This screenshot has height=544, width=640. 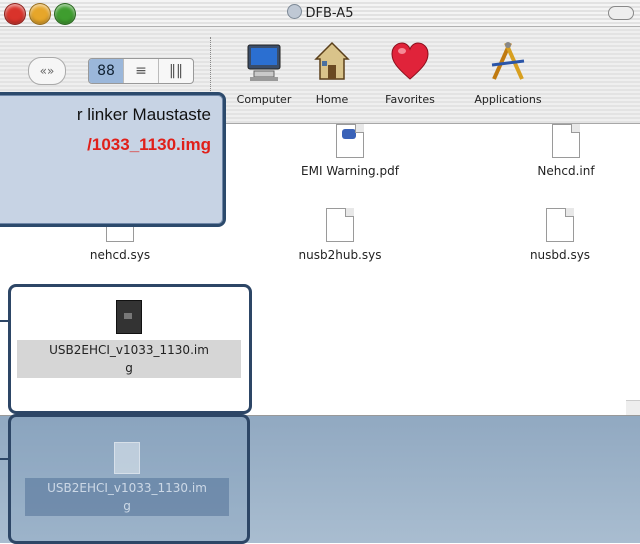 I want to click on instruction-callout: r linker Maustaste /1033_1130.img, so click(x=113, y=159).